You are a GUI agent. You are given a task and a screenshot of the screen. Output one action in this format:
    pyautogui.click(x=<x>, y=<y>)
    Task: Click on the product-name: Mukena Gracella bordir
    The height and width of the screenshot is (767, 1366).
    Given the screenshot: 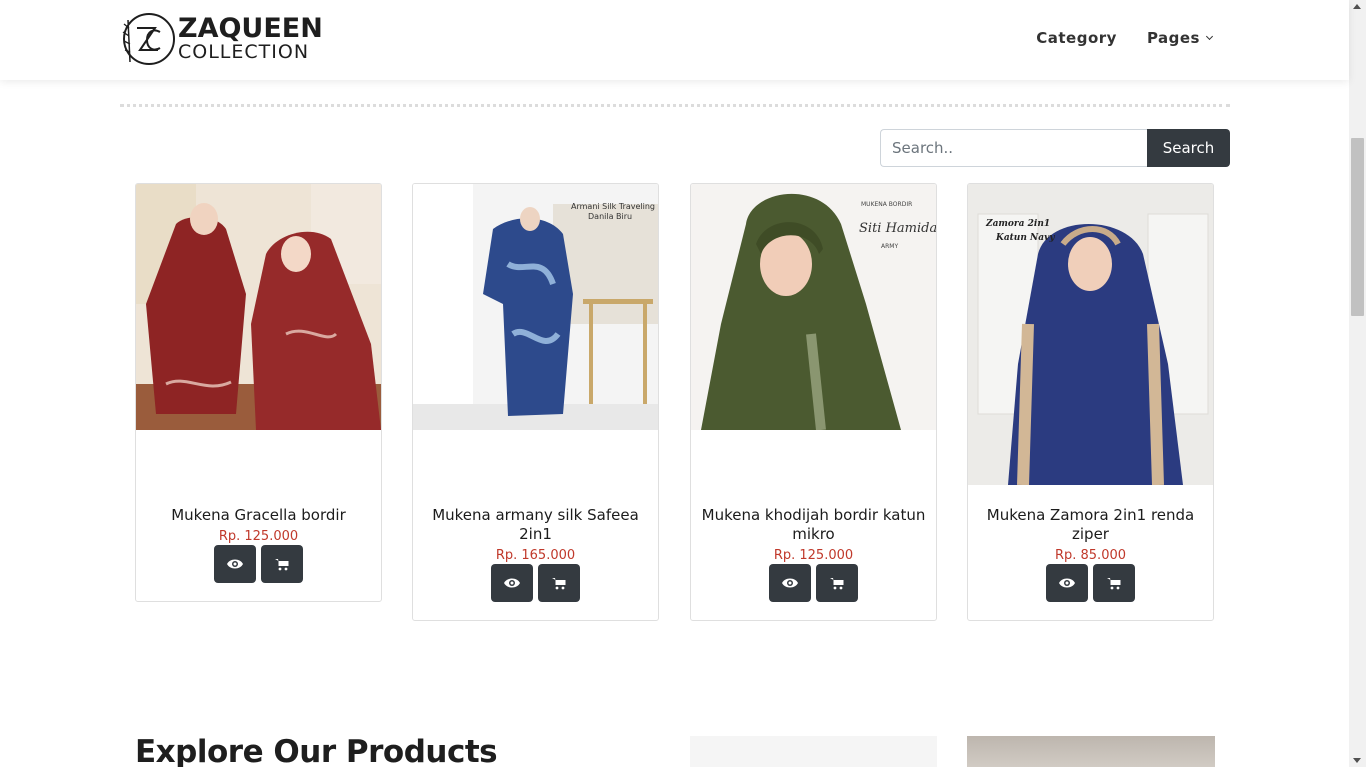 What is the action you would take?
    pyautogui.click(x=258, y=515)
    